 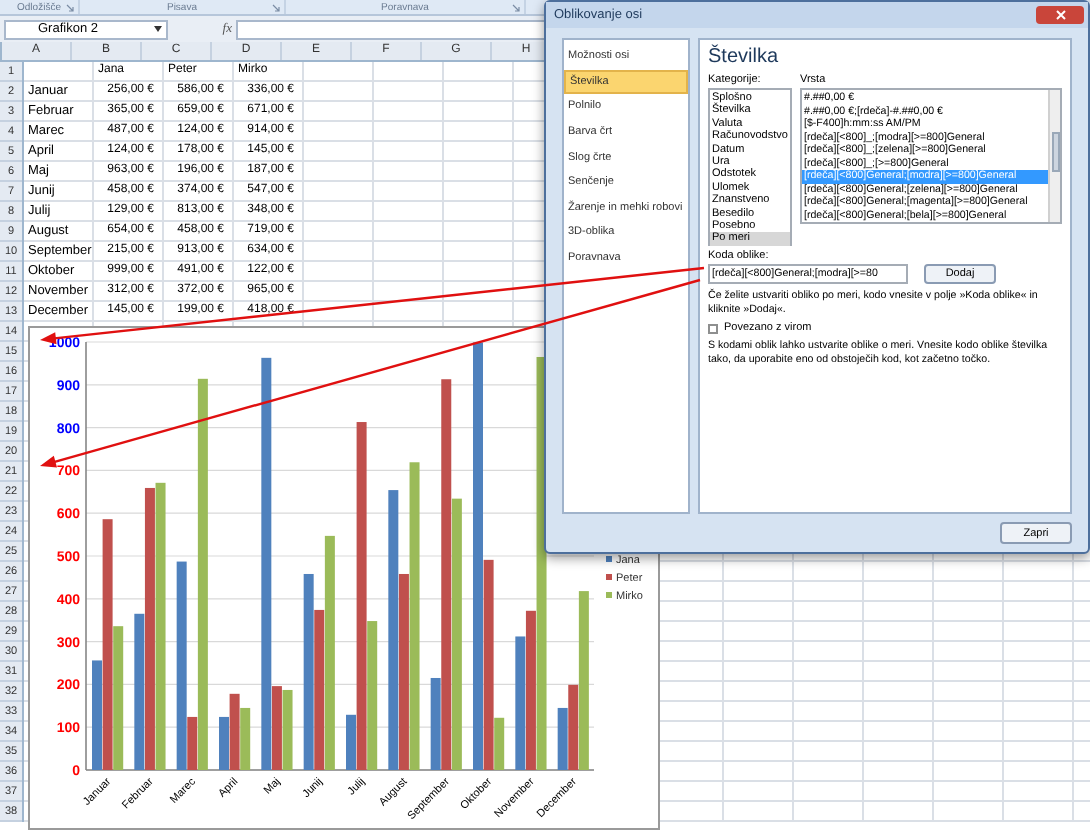 I want to click on caret-icon, so click(x=158, y=29).